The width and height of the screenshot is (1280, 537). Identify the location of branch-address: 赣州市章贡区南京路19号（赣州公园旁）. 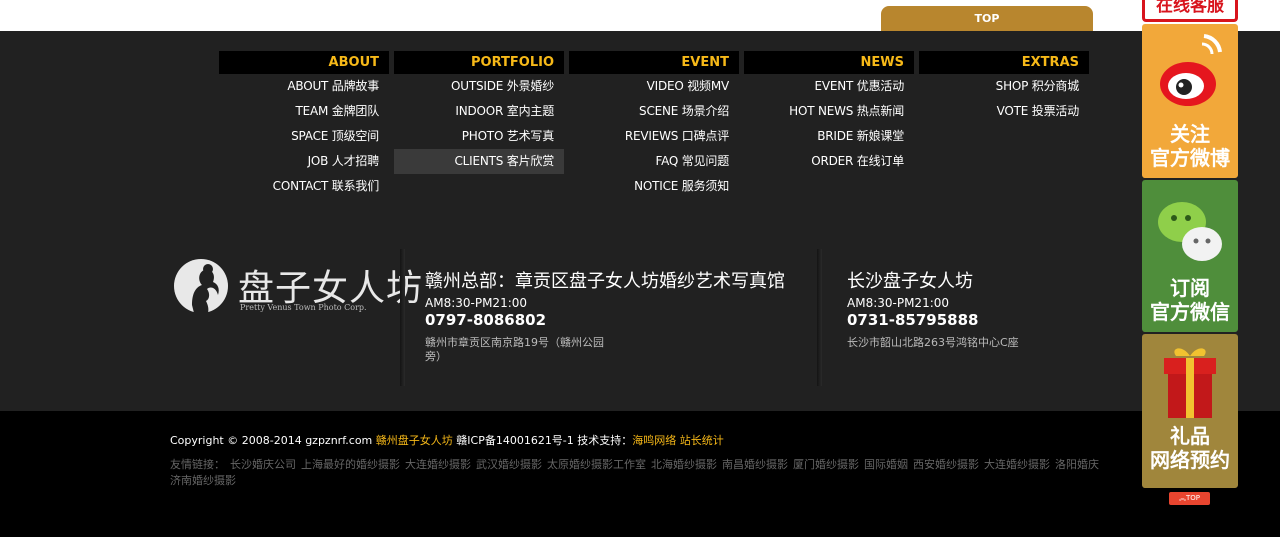
(514, 349).